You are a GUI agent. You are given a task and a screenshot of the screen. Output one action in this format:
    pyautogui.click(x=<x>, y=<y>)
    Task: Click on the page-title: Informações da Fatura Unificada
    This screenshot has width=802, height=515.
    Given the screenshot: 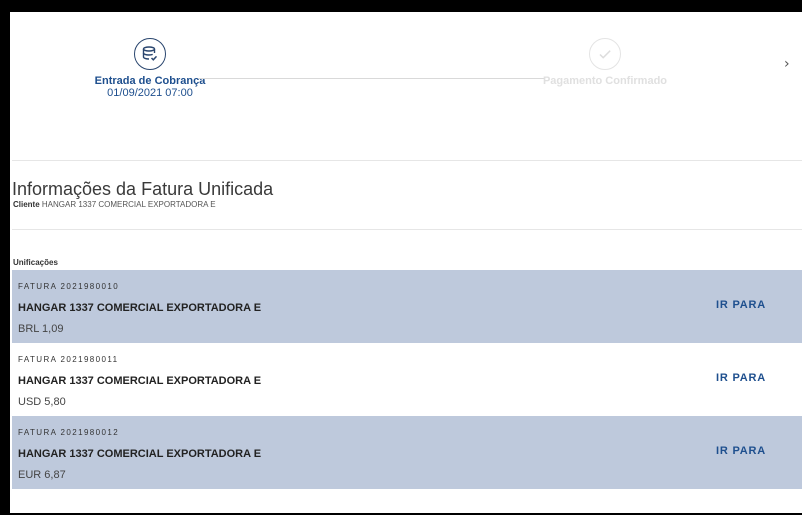 What is the action you would take?
    pyautogui.click(x=143, y=189)
    